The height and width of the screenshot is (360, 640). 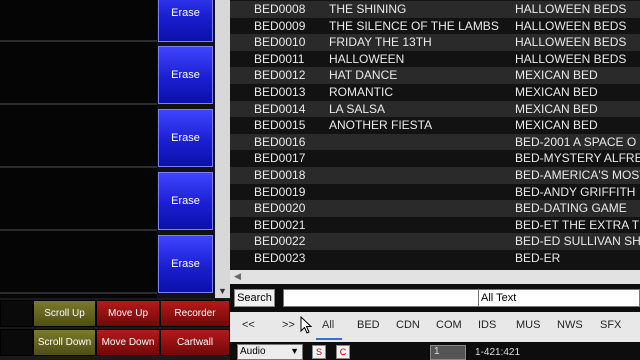 I want to click on erase-button-5: Erase, so click(x=185, y=264).